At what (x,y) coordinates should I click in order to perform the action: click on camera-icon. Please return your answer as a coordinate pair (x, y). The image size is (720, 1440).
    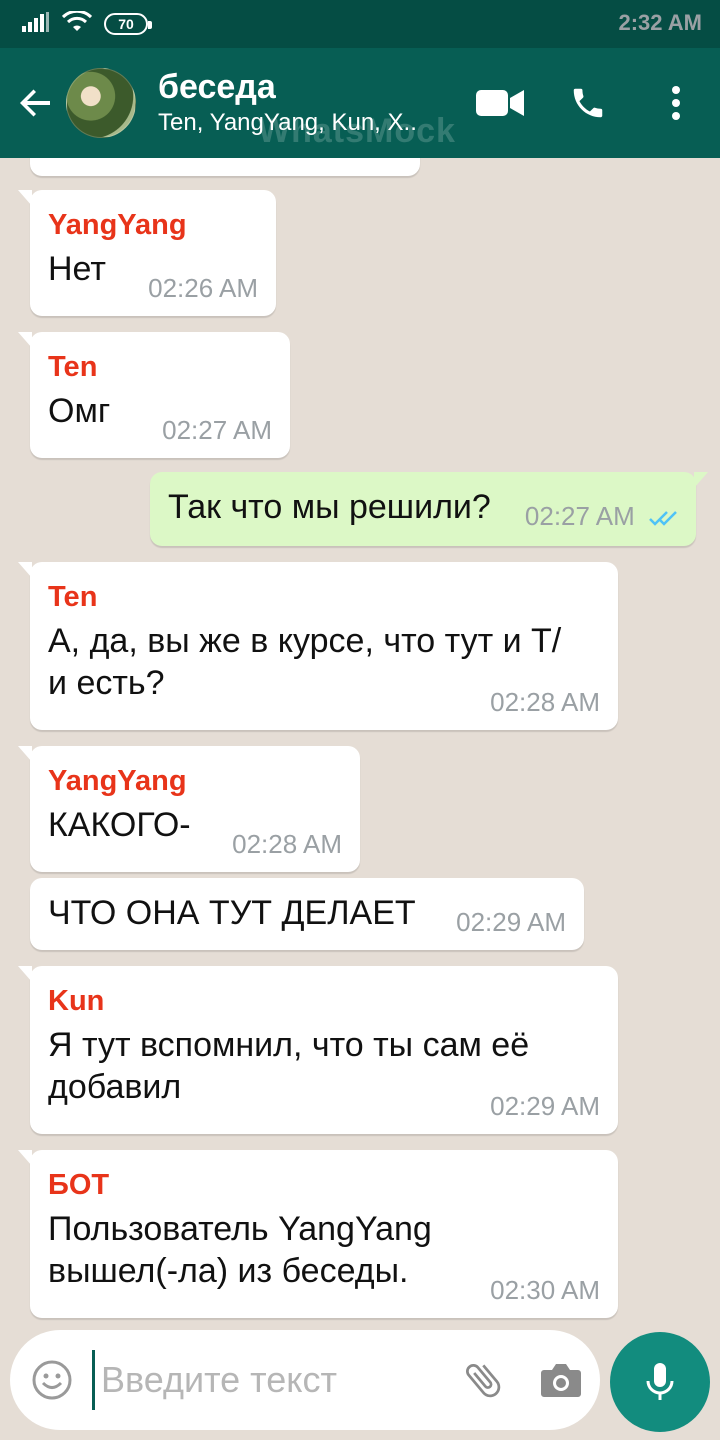
    Looking at the image, I should click on (561, 1380).